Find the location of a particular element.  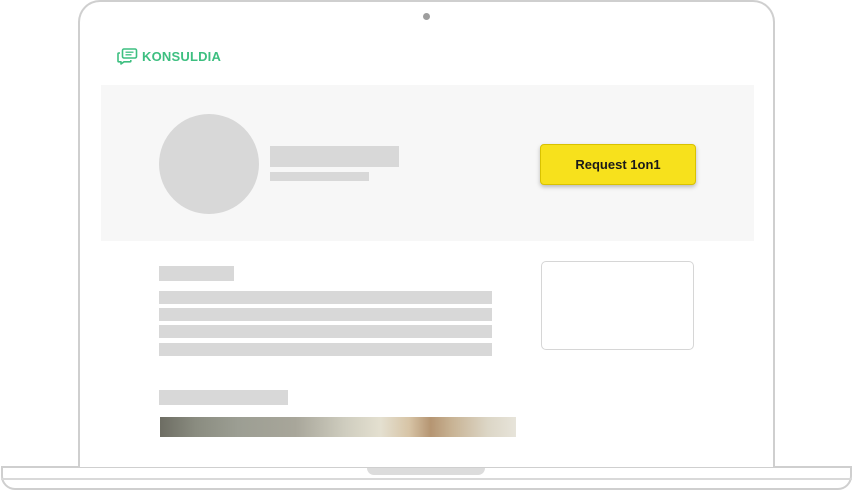

avatar is located at coordinates (209, 164).